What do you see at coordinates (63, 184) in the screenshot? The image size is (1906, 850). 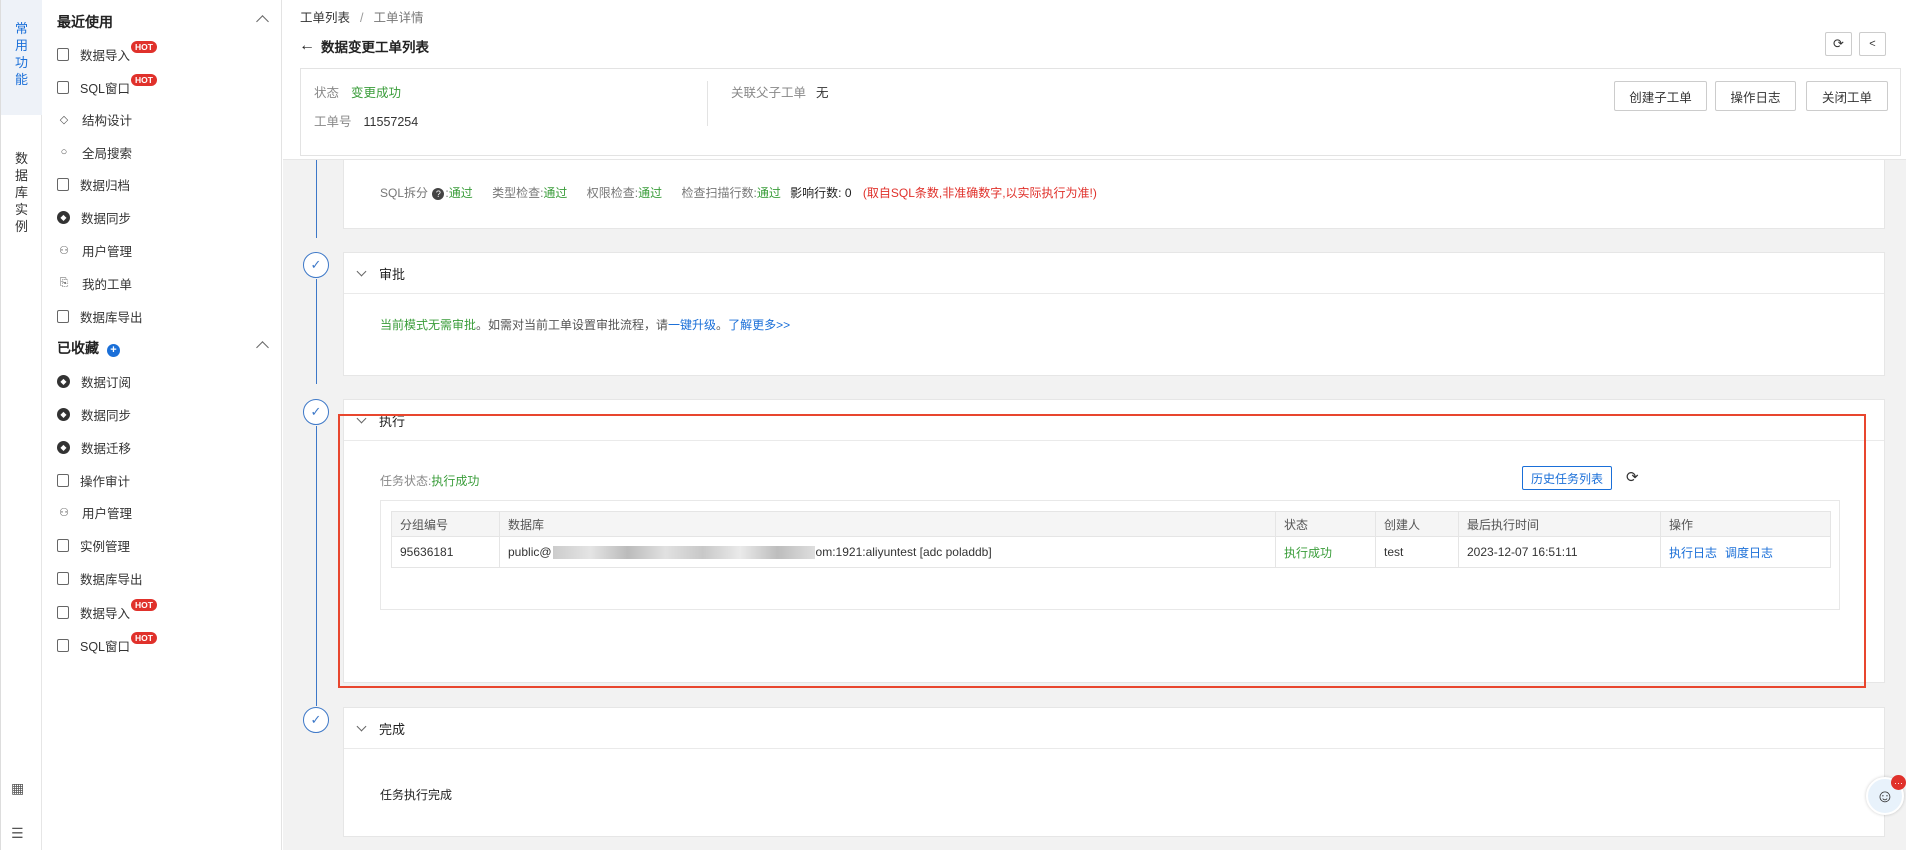 I see `archive-icon` at bounding box center [63, 184].